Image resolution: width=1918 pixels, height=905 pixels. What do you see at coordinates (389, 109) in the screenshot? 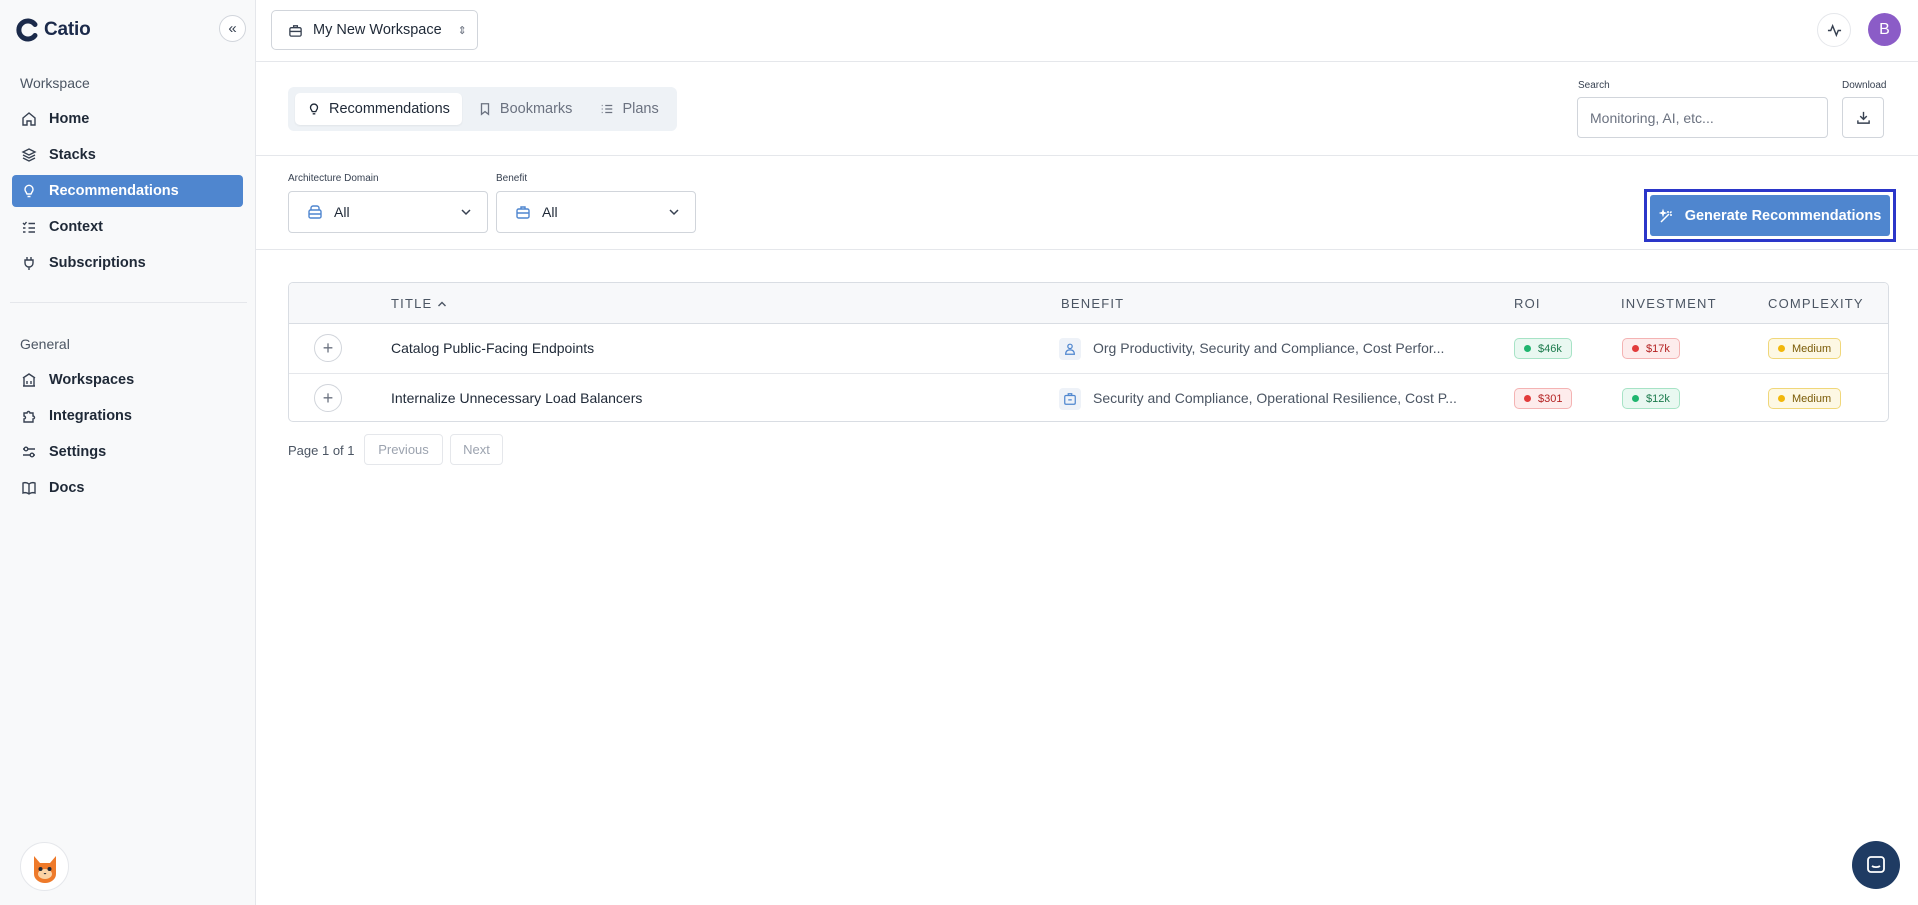
I see `tab-label: Recommendations` at bounding box center [389, 109].